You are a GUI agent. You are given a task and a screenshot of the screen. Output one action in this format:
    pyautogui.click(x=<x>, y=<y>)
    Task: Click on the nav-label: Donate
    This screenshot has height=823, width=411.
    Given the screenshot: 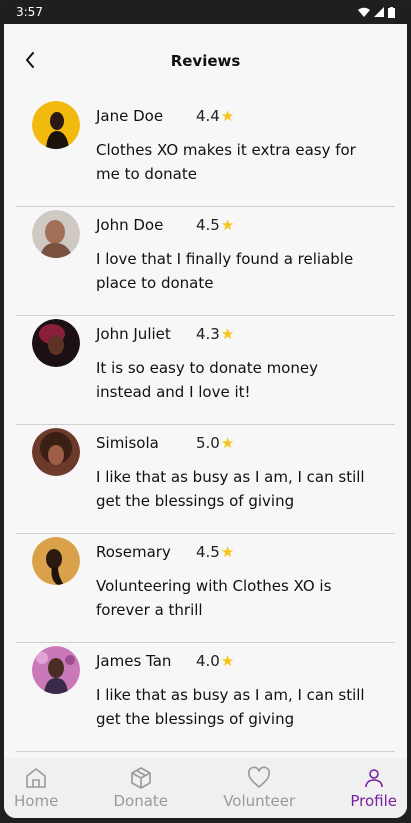 What is the action you would take?
    pyautogui.click(x=141, y=801)
    